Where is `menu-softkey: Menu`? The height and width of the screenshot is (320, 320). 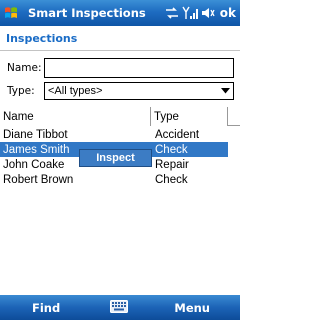 menu-softkey: Menu is located at coordinates (192, 308).